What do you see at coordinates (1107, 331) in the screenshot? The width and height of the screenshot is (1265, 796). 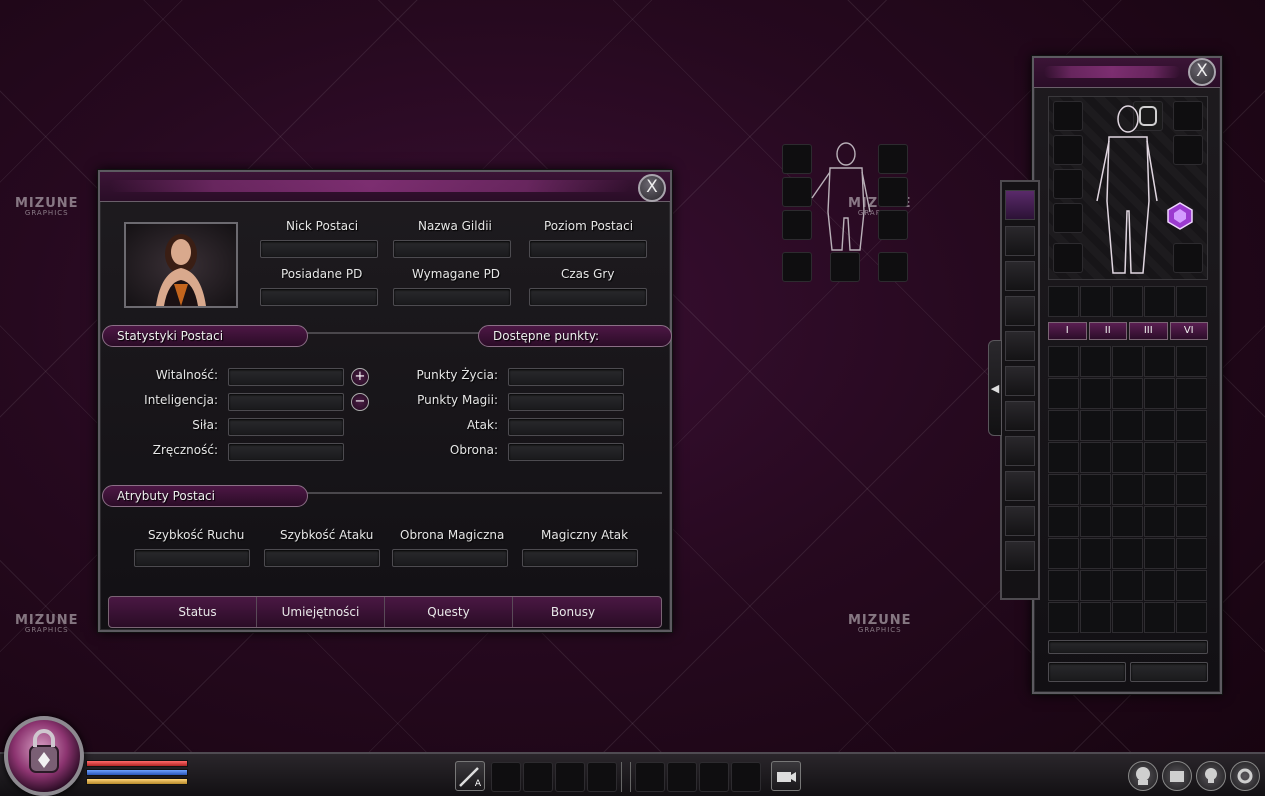 I see `page-tab-2: II` at bounding box center [1107, 331].